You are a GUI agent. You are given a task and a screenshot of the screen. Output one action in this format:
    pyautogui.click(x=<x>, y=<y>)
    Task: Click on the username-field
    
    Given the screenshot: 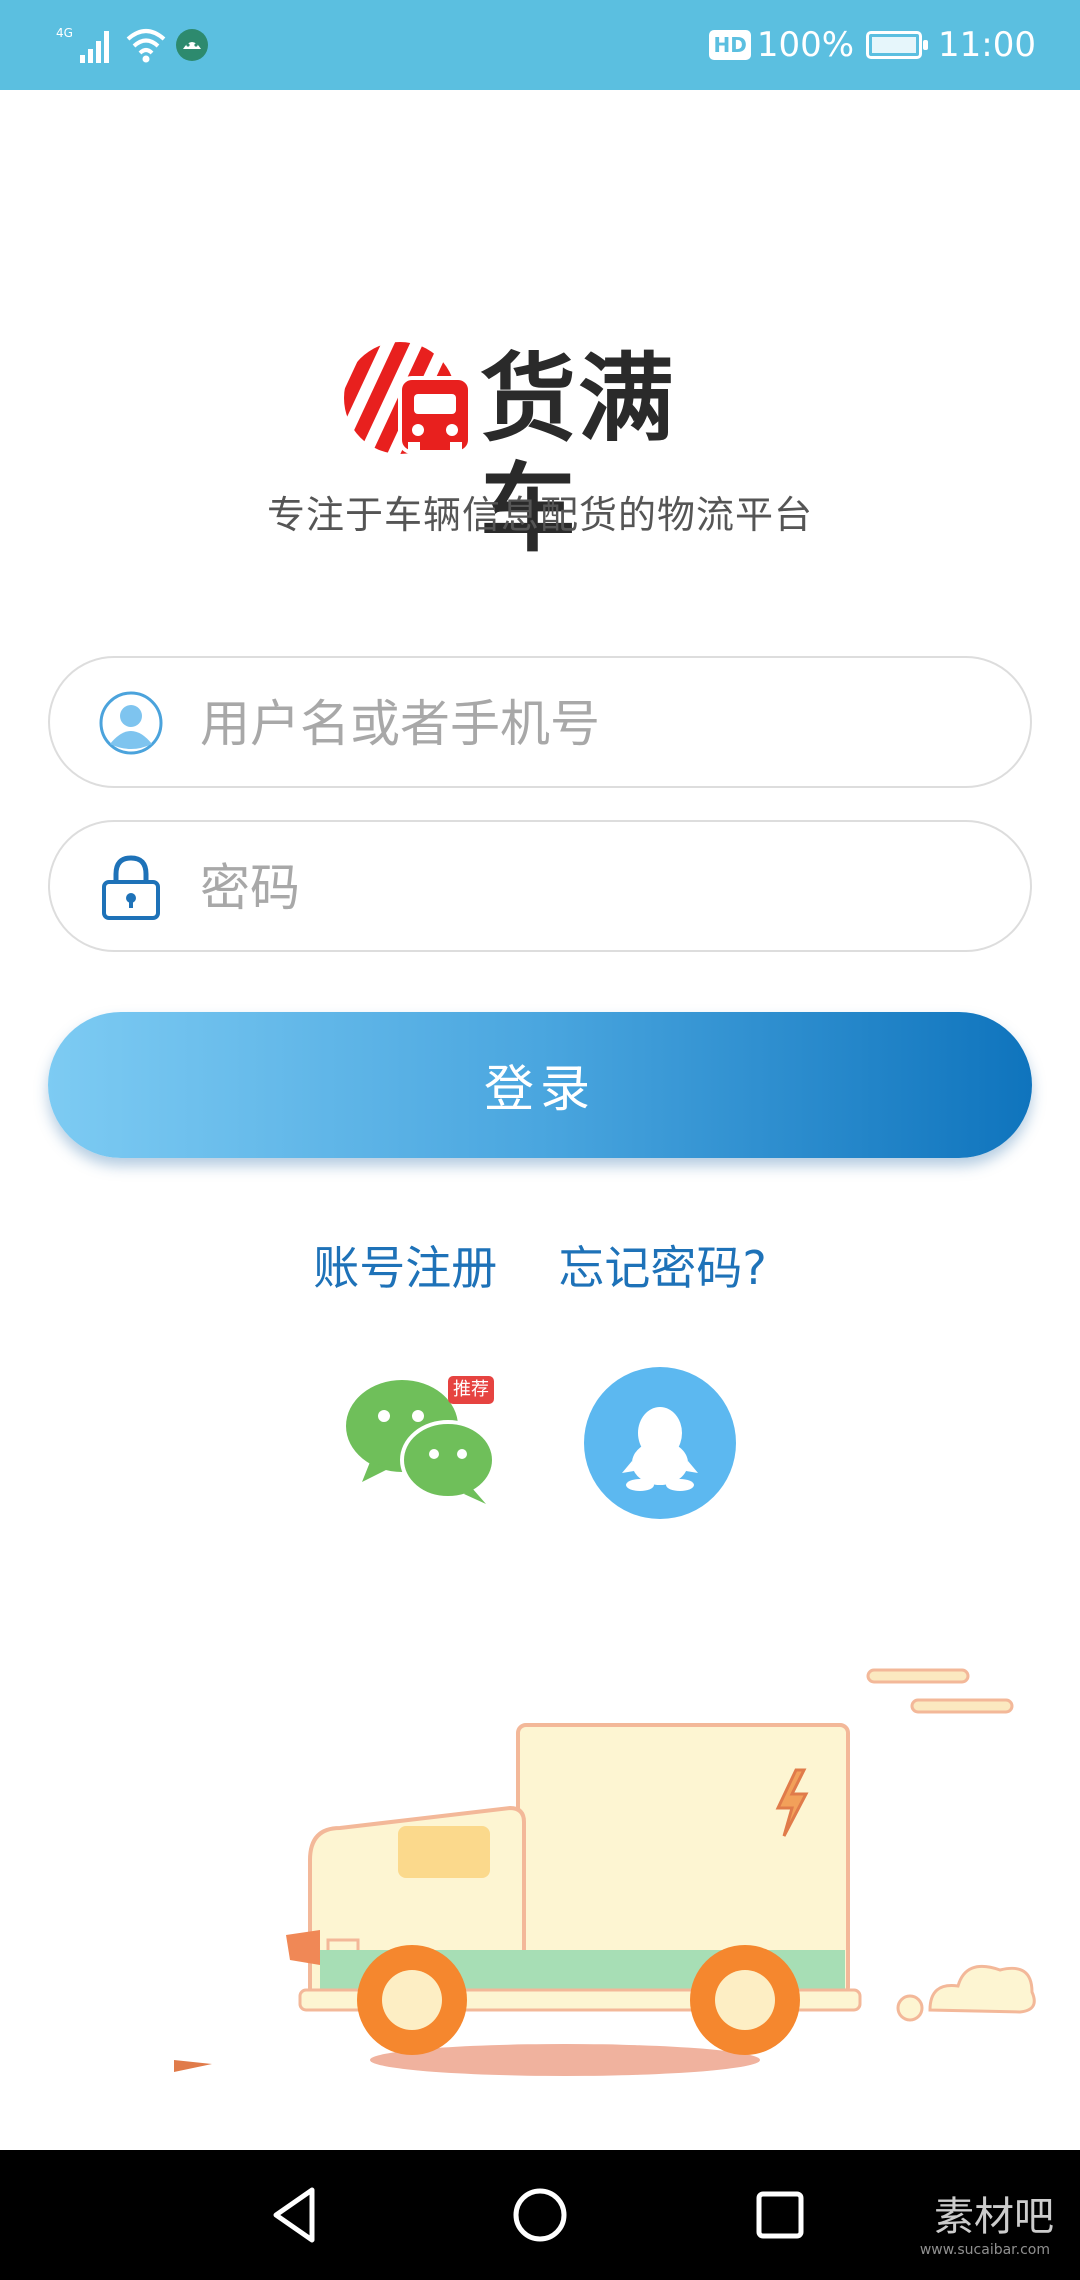 What is the action you would take?
    pyautogui.click(x=540, y=722)
    